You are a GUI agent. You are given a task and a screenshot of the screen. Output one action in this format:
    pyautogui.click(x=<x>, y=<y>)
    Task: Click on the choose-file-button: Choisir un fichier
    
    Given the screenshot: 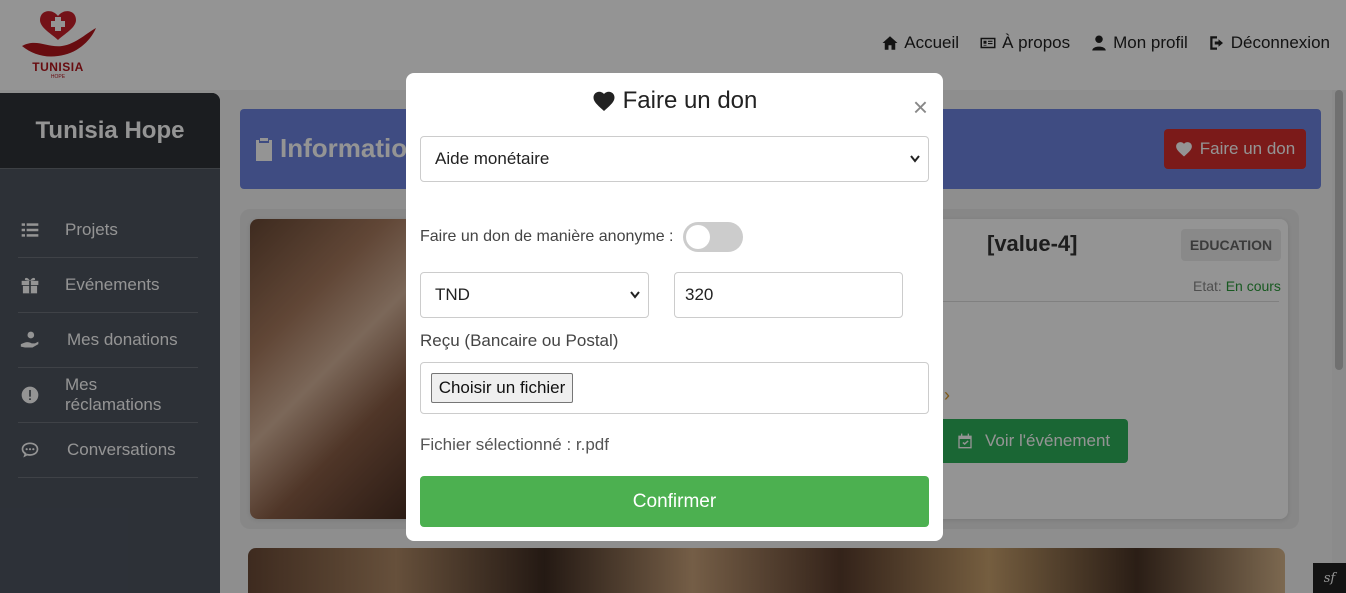 What is the action you would take?
    pyautogui.click(x=502, y=388)
    